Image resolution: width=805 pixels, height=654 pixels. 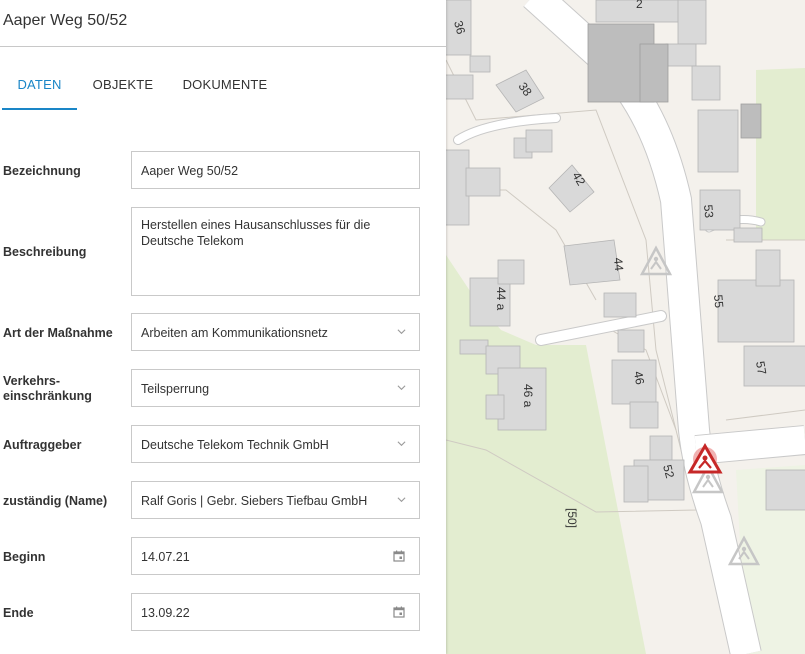 I want to click on auftraggeber-value: Deutsche Telekom Technik GmbH, so click(x=235, y=445).